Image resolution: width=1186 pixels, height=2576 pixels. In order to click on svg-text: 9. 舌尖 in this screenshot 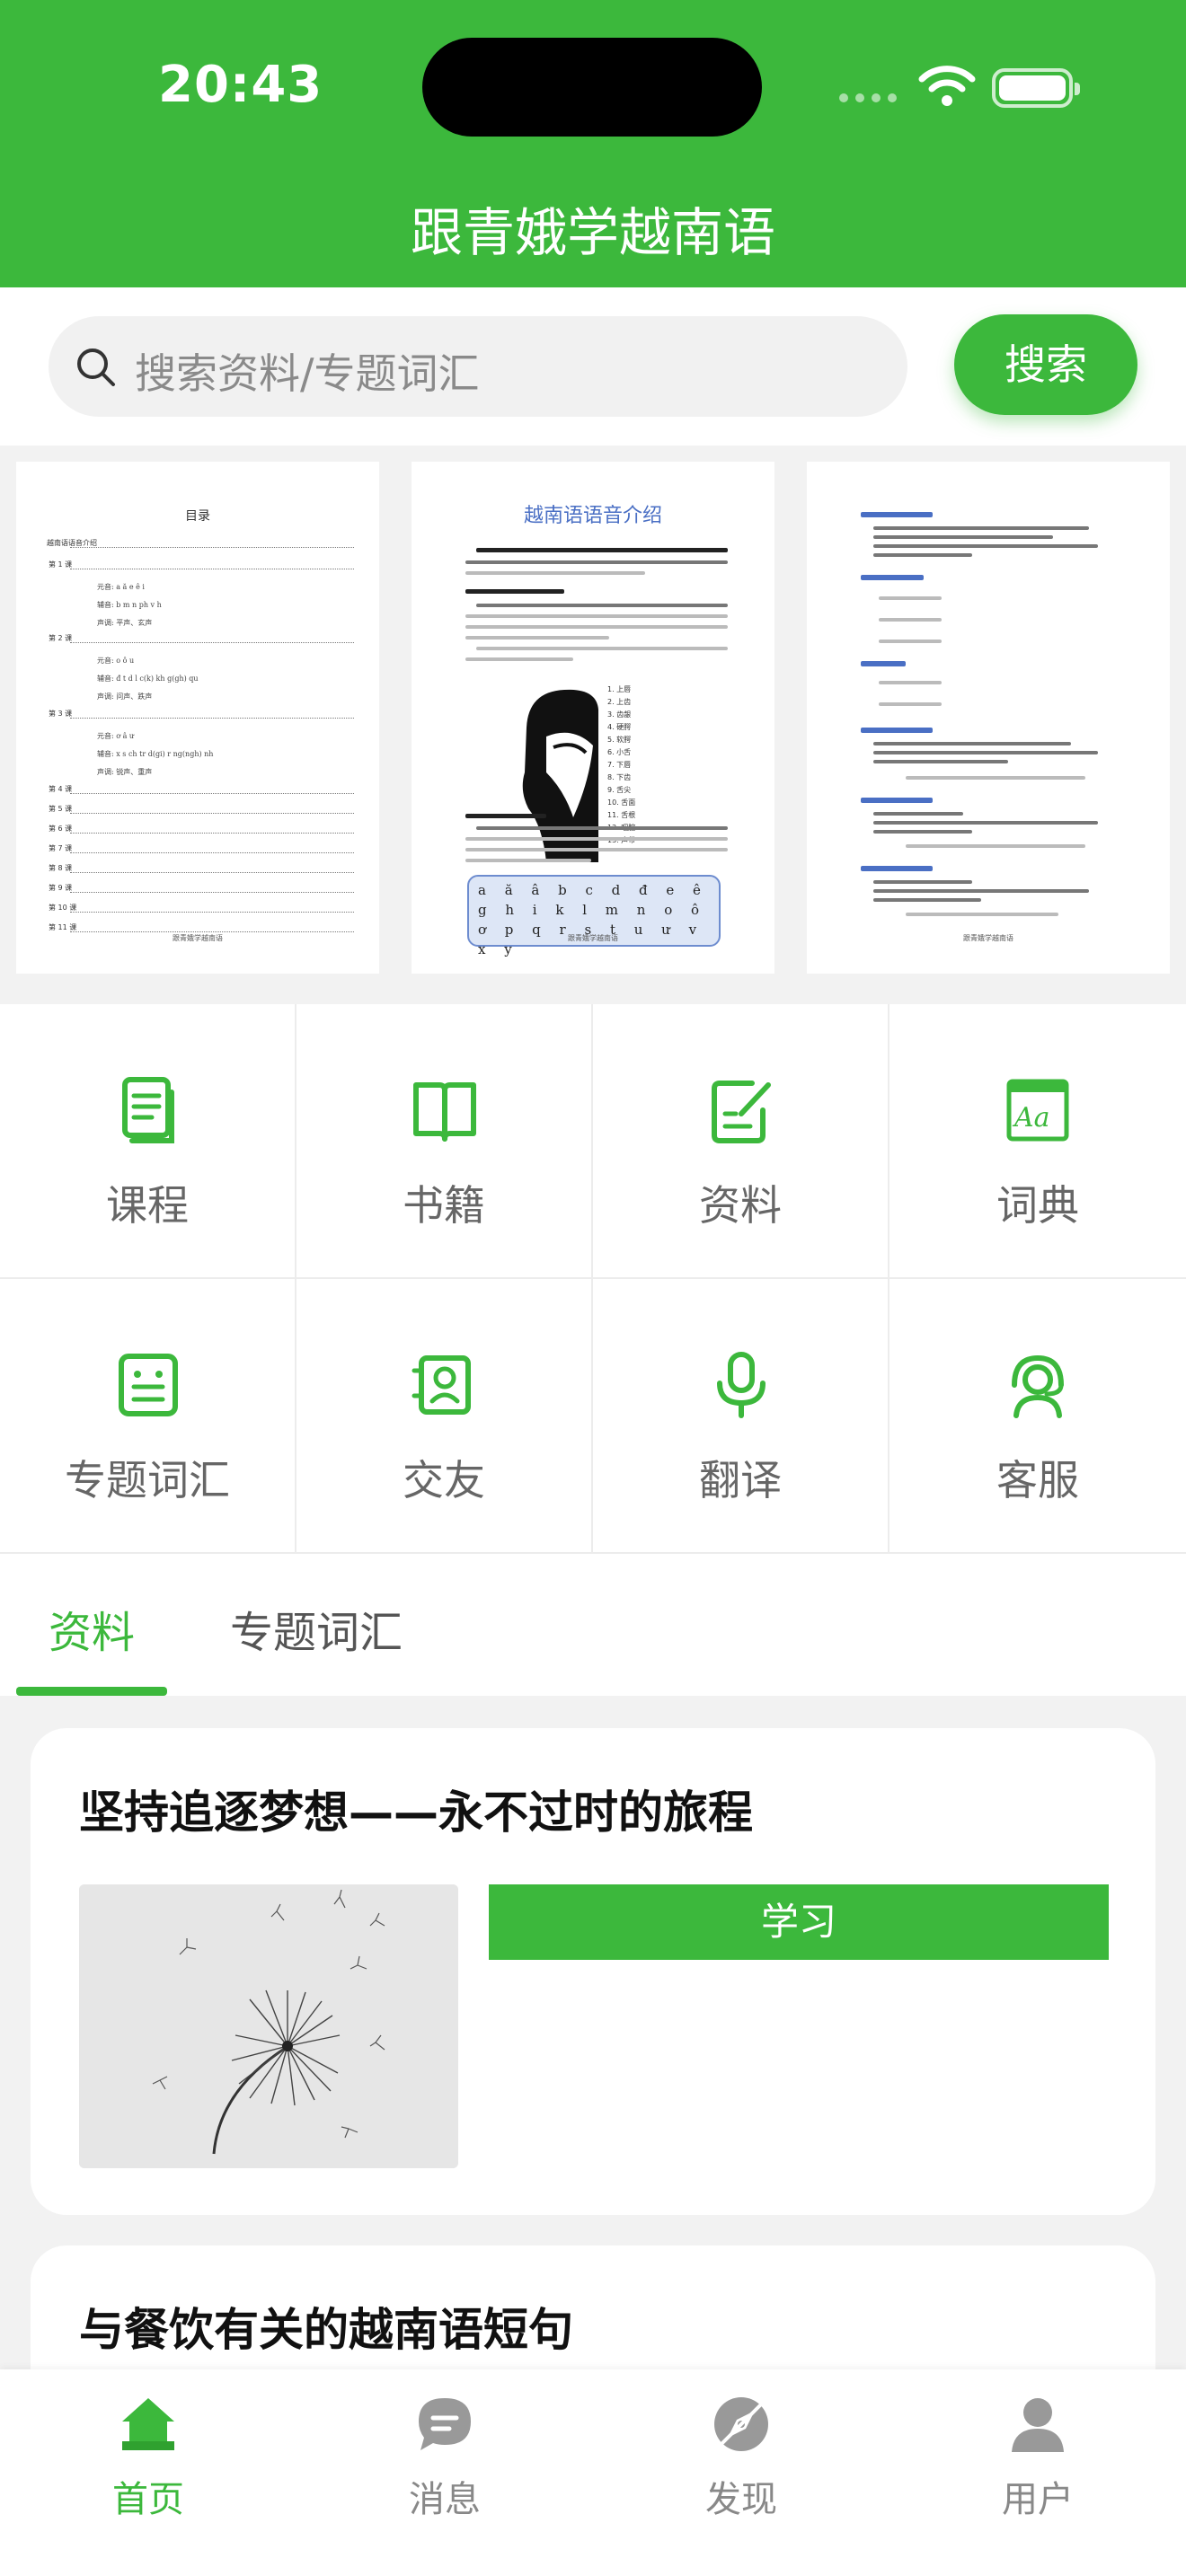, I will do `click(619, 789)`.